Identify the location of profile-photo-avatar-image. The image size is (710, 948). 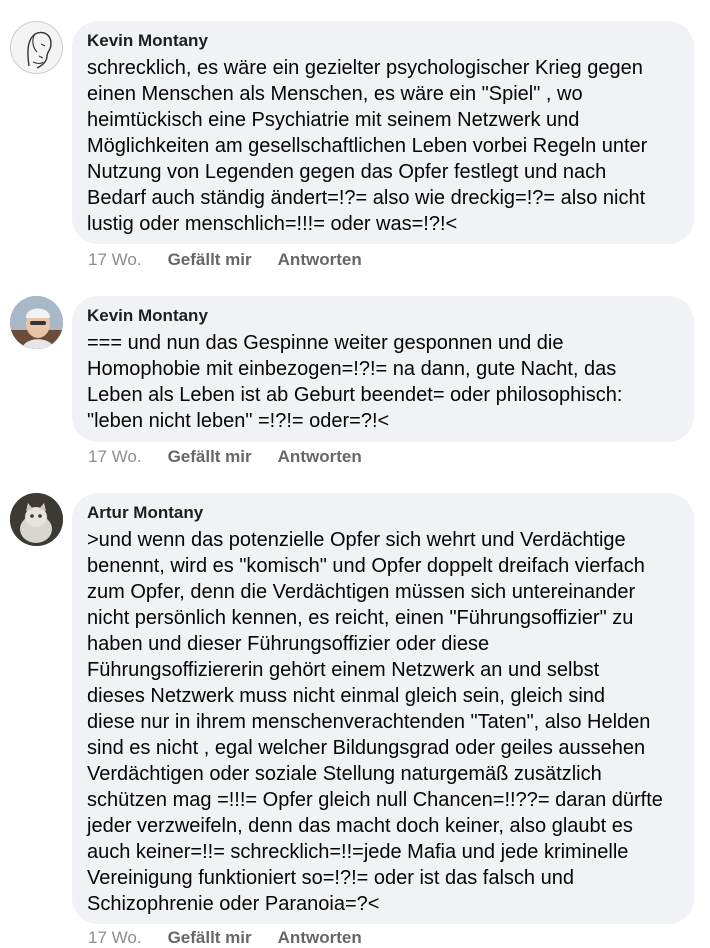
(36, 322).